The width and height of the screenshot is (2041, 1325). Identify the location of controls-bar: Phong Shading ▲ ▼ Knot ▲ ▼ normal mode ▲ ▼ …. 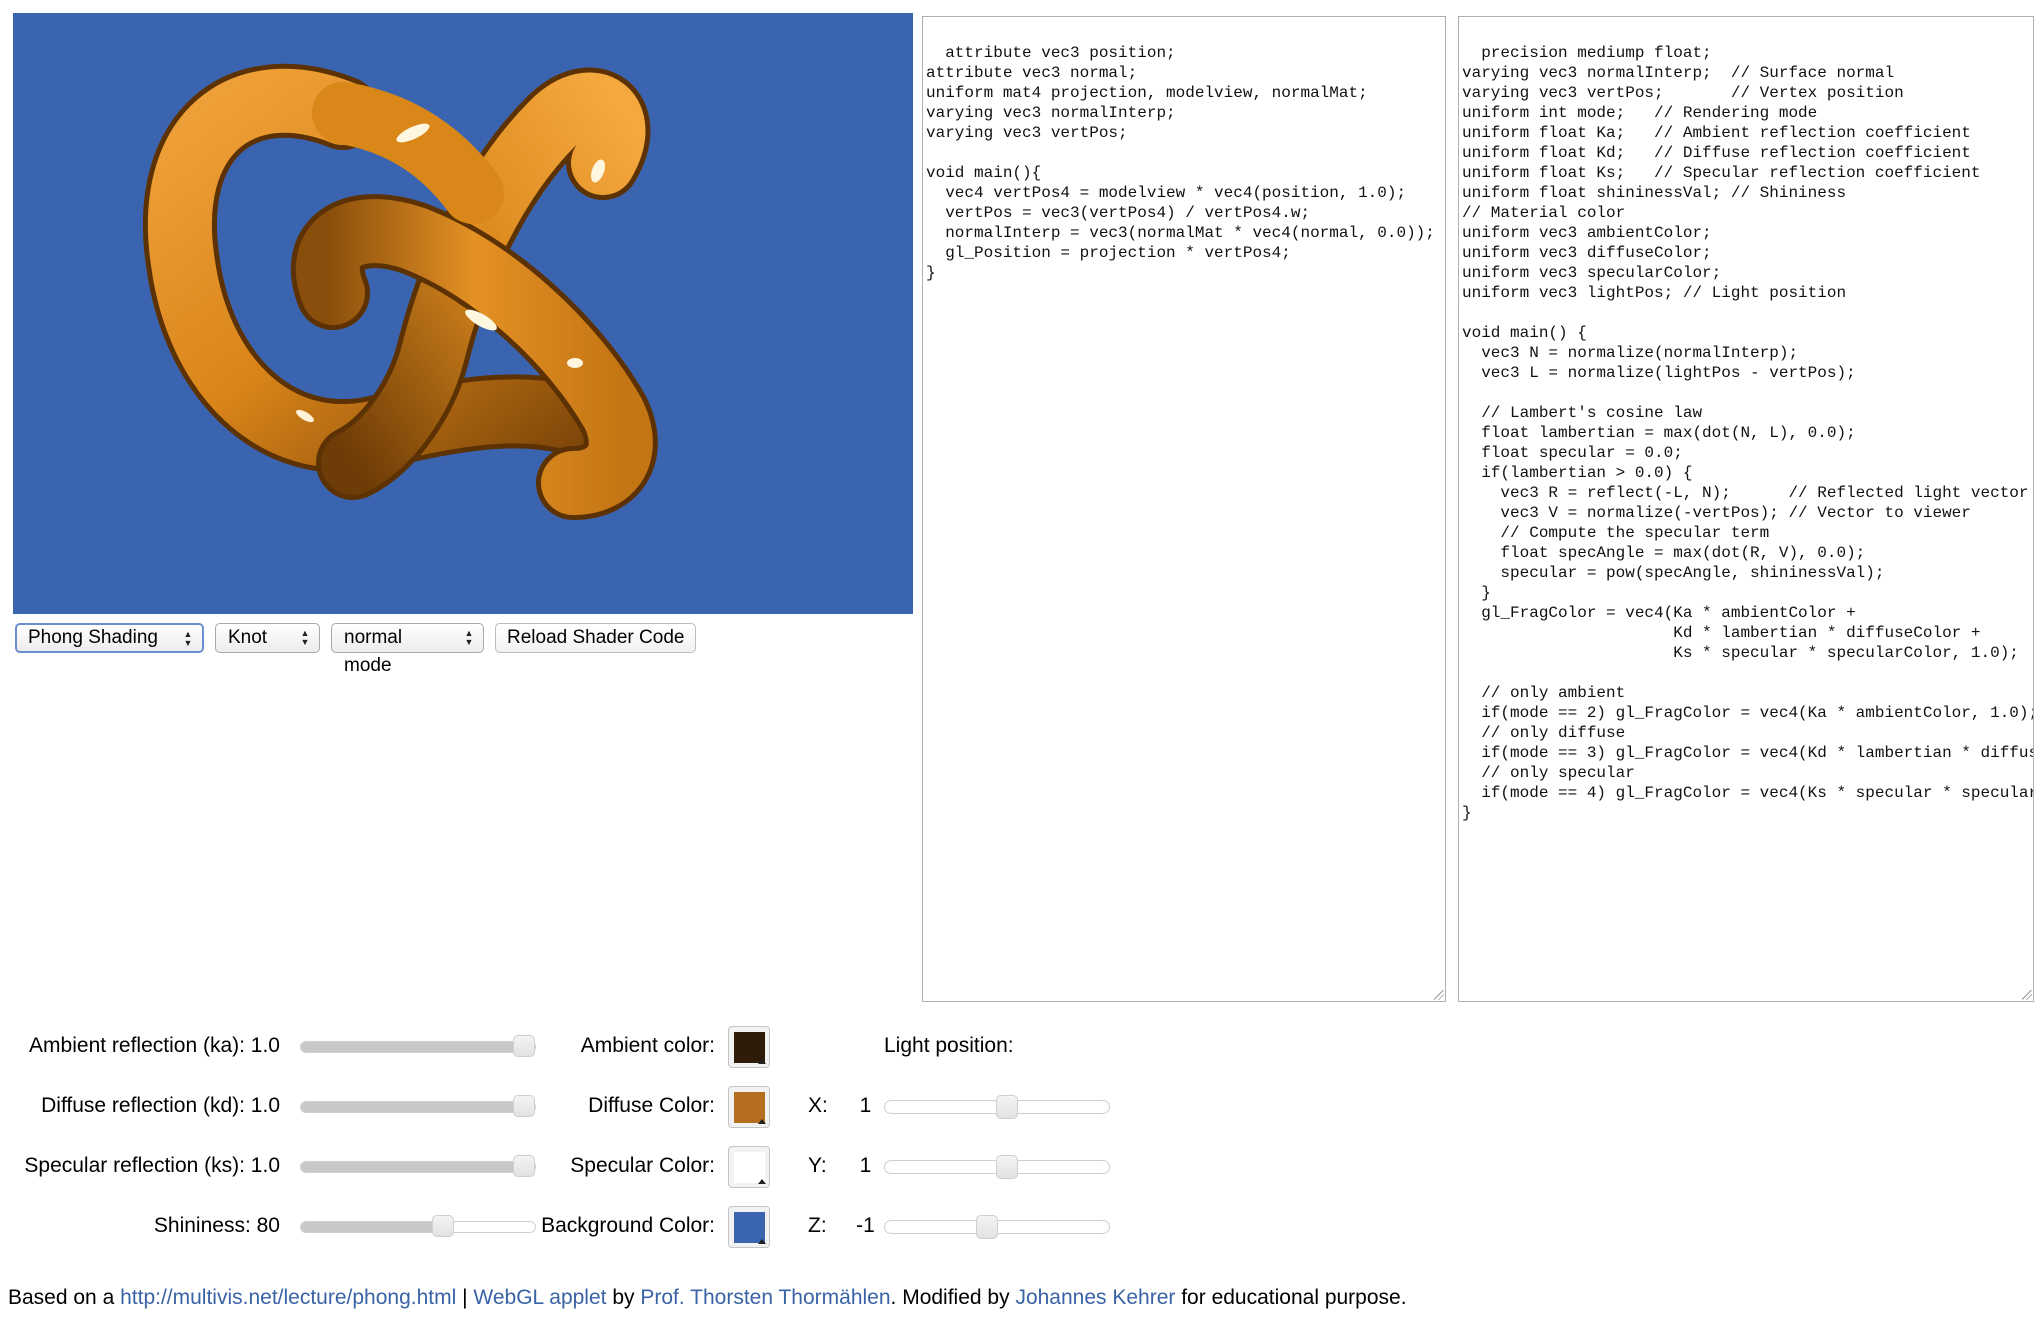
(356, 649).